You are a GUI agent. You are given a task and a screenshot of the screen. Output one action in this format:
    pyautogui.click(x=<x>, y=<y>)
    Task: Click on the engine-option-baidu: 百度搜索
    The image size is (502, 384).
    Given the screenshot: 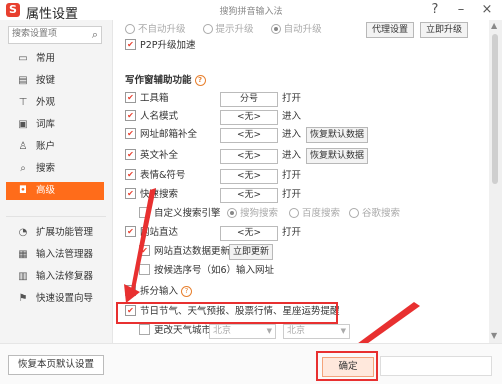 What is the action you would take?
    pyautogui.click(x=314, y=214)
    